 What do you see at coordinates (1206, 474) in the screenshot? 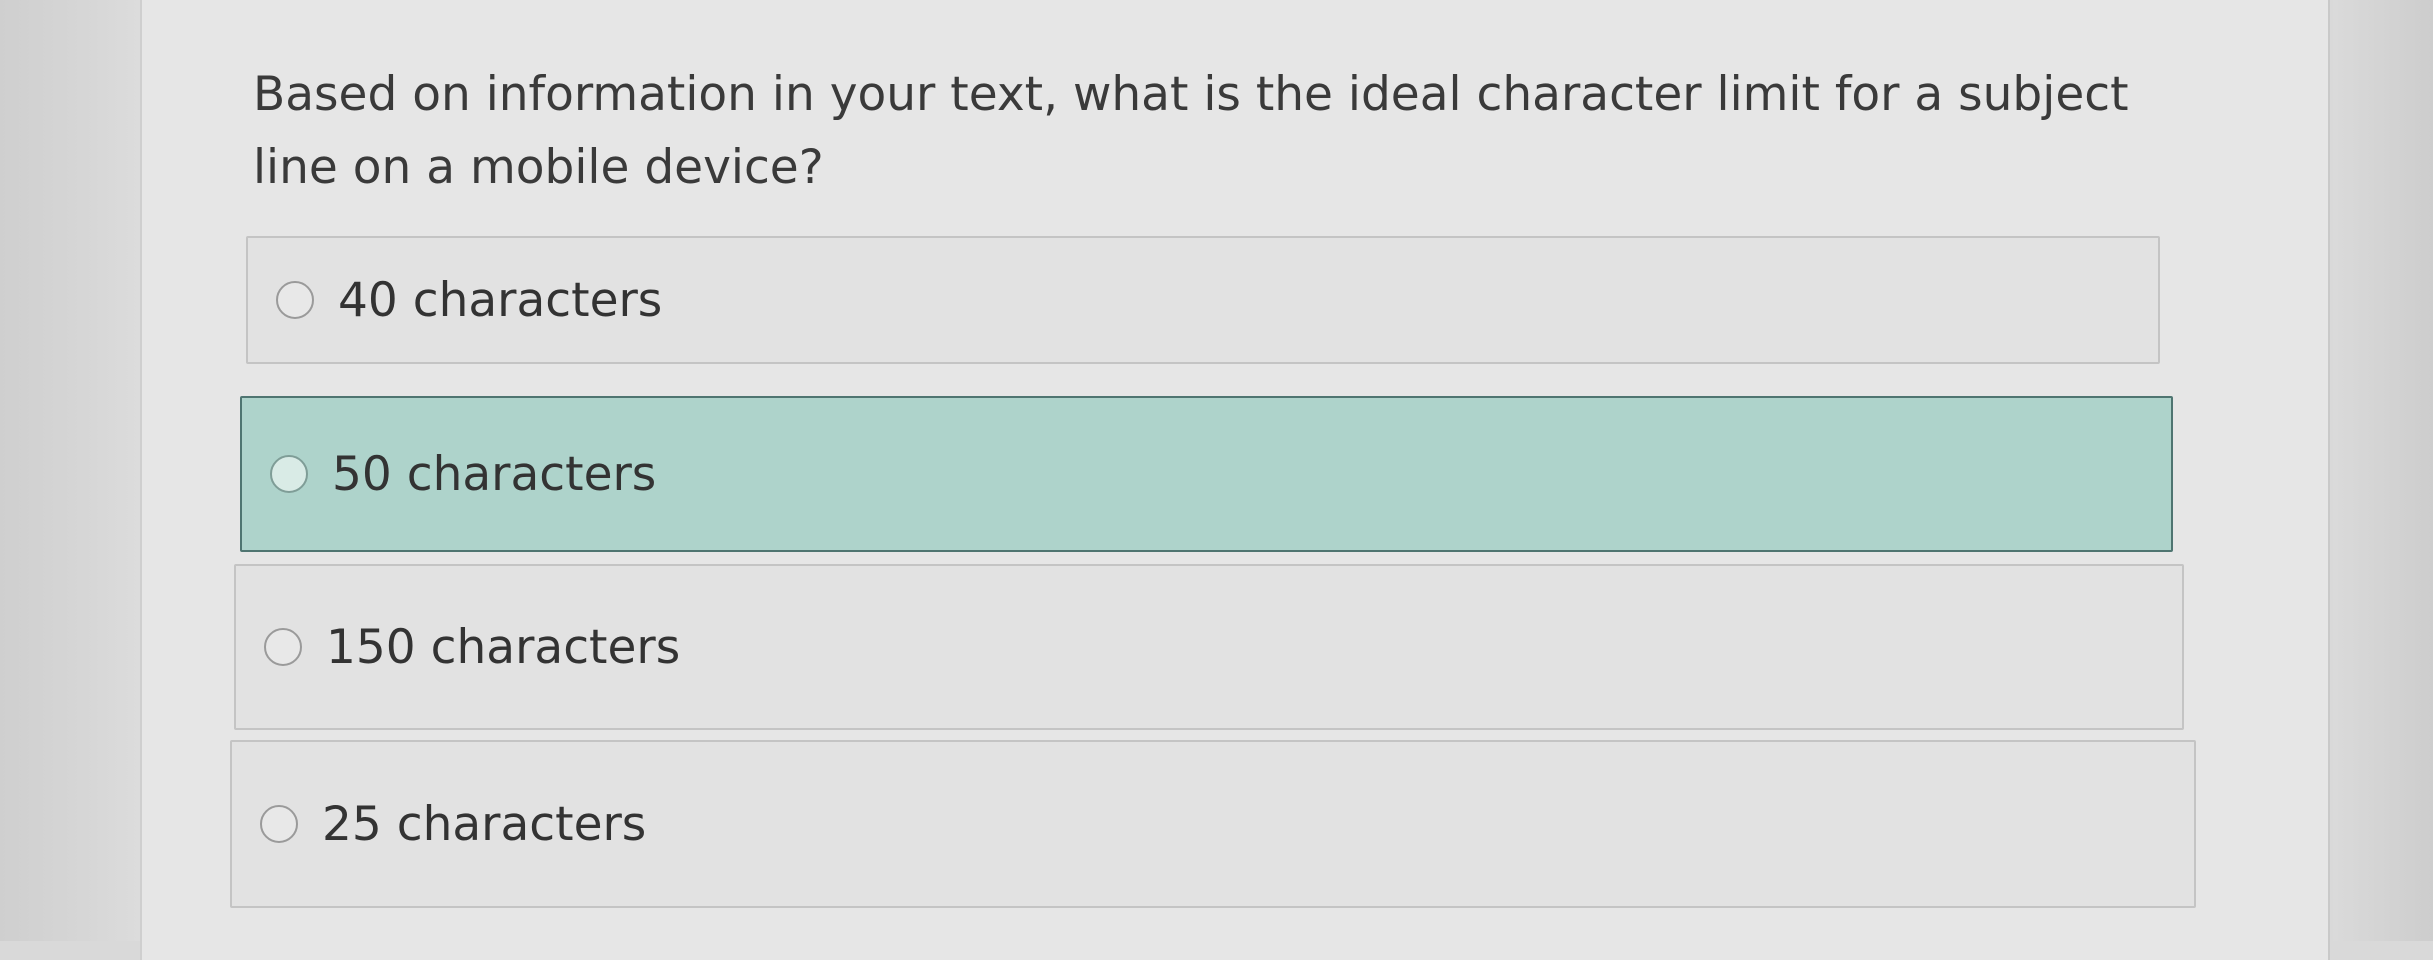
I see `answer-option-50-characters: 50 characters` at bounding box center [1206, 474].